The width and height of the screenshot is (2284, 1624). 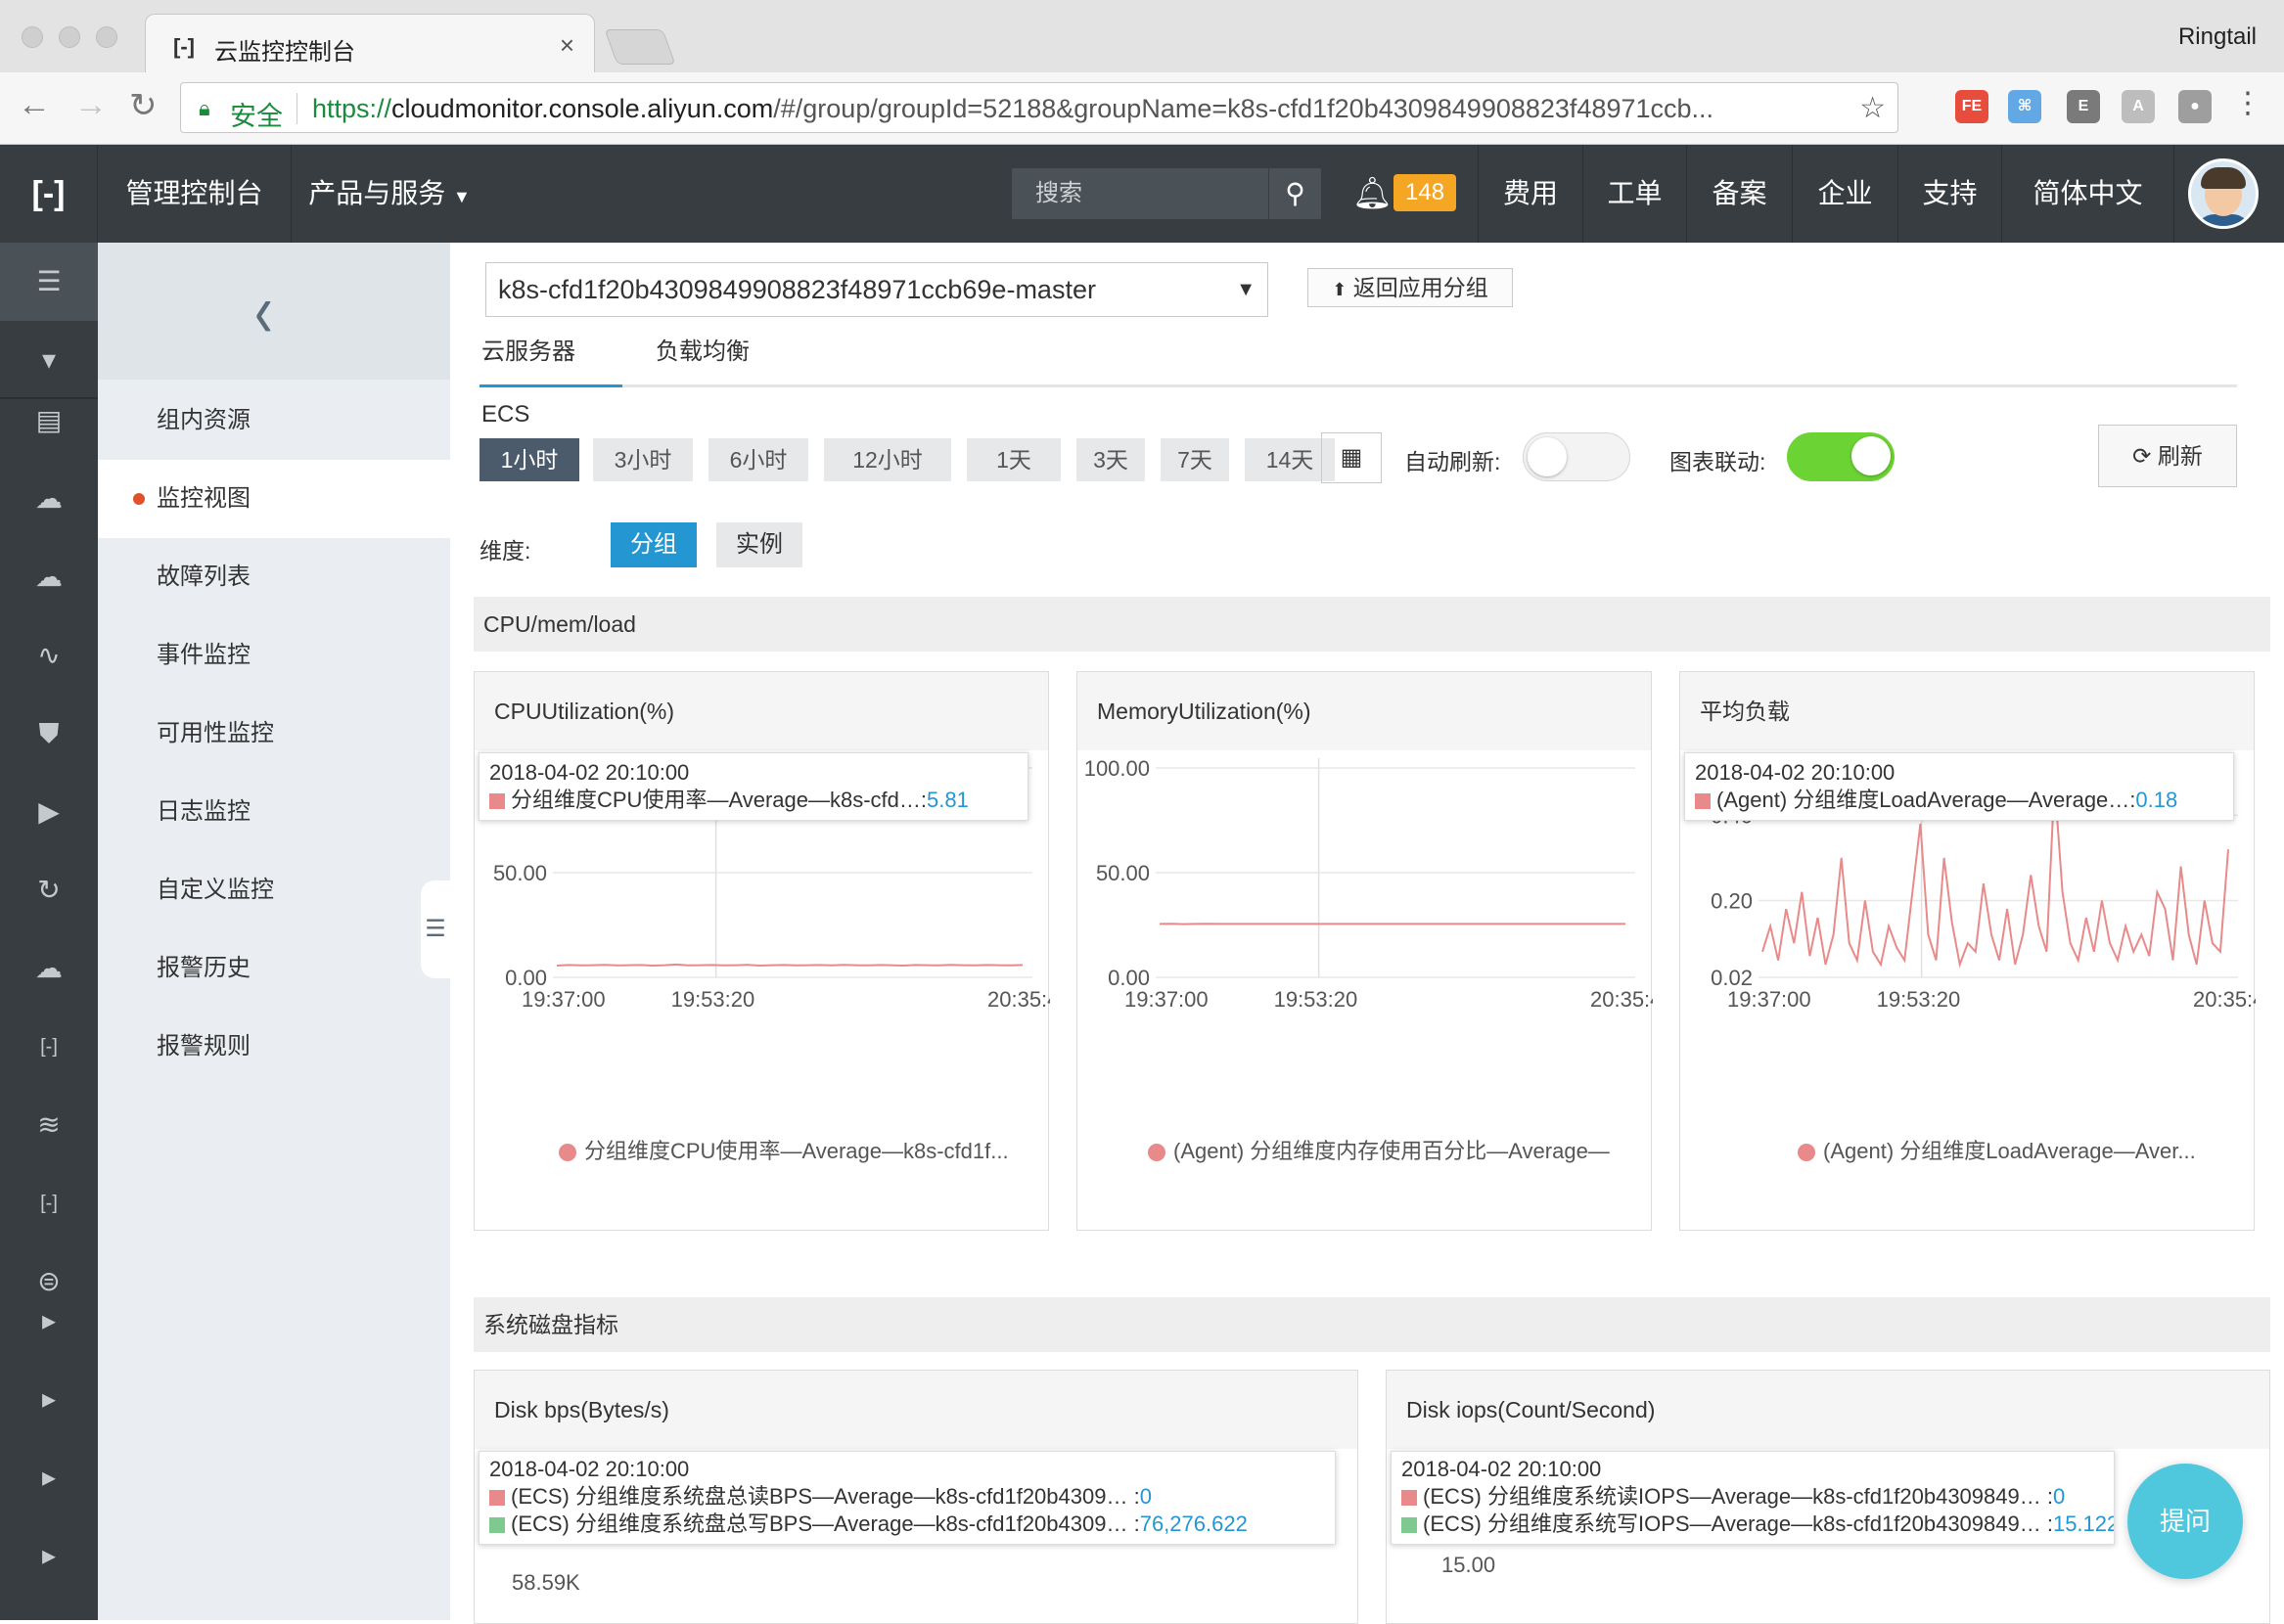 What do you see at coordinates (551, 354) in the screenshot?
I see `tab-ecs: 云服务器ECS` at bounding box center [551, 354].